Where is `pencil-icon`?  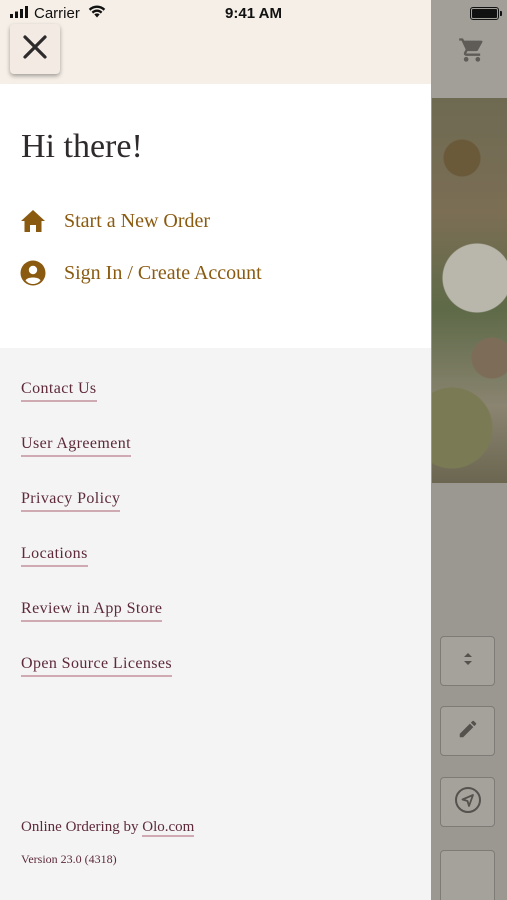 pencil-icon is located at coordinates (468, 731).